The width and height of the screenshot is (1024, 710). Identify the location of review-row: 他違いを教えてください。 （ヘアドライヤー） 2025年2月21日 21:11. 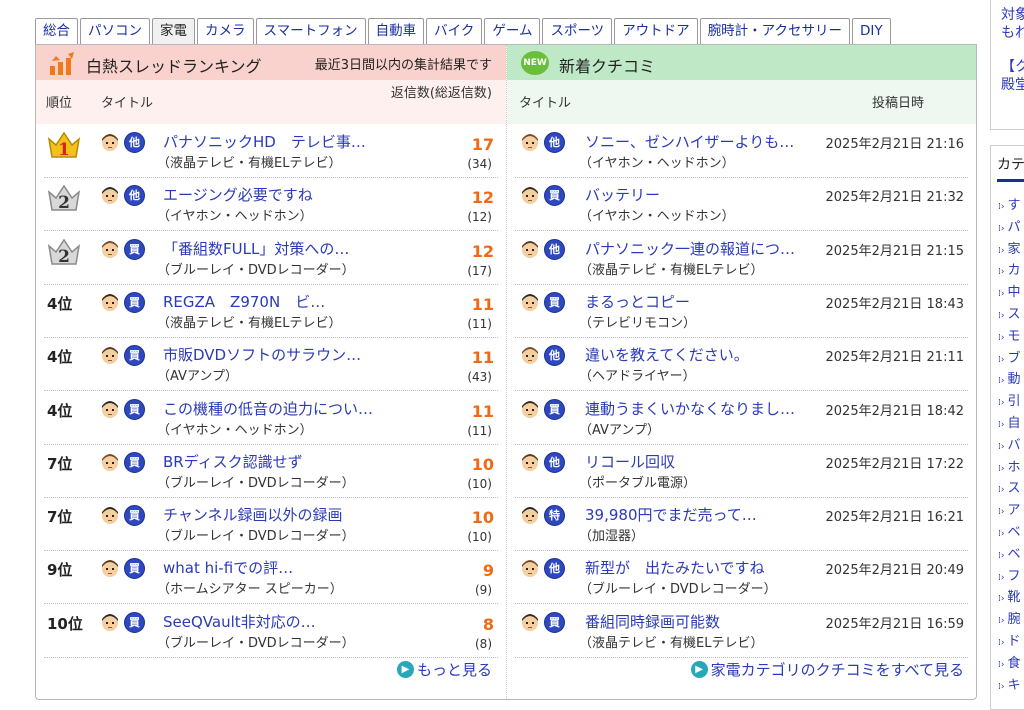
(741, 365).